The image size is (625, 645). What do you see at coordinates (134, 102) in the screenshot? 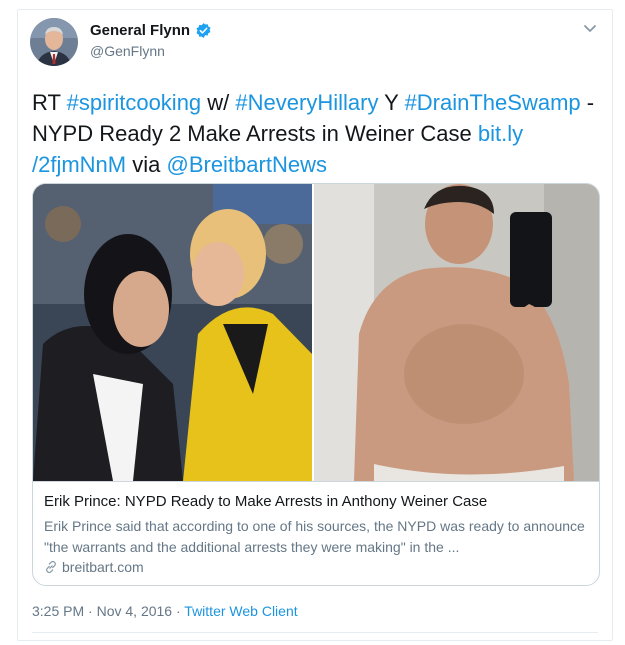
I see `hashtag-spiritcooking-link: #spiritcooking` at bounding box center [134, 102].